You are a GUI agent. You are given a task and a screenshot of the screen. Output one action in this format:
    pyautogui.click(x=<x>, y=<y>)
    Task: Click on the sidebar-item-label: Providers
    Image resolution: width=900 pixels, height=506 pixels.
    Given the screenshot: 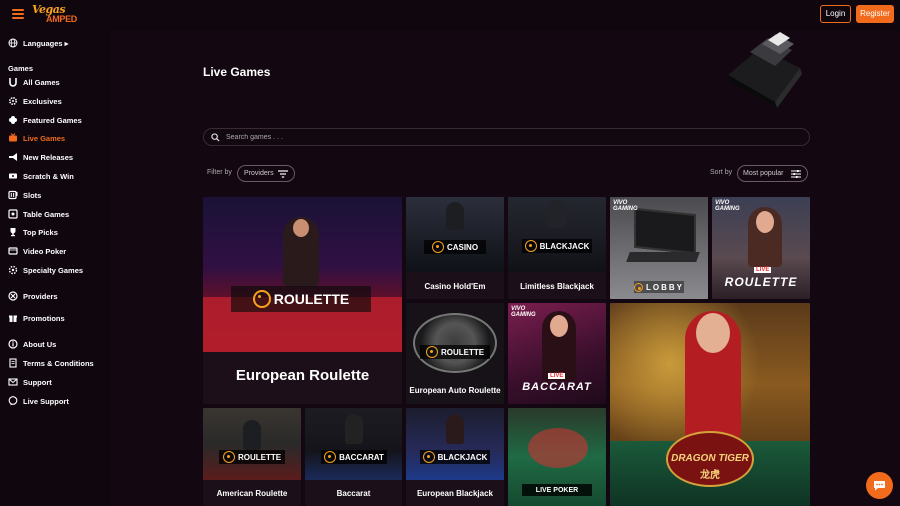 What is the action you would take?
    pyautogui.click(x=40, y=296)
    